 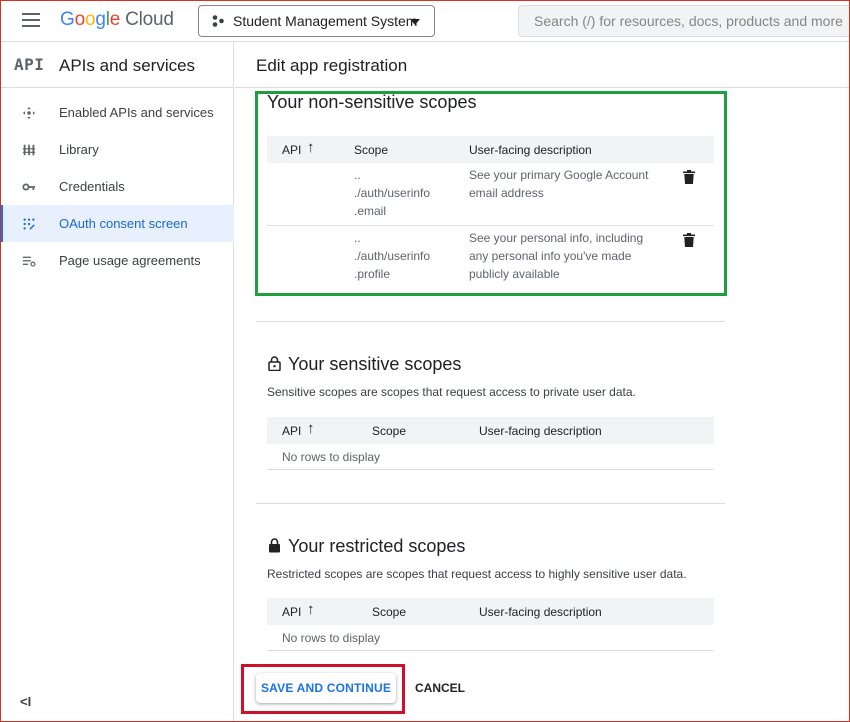 What do you see at coordinates (377, 546) in the screenshot?
I see `restricted-title: Your restricted scopes` at bounding box center [377, 546].